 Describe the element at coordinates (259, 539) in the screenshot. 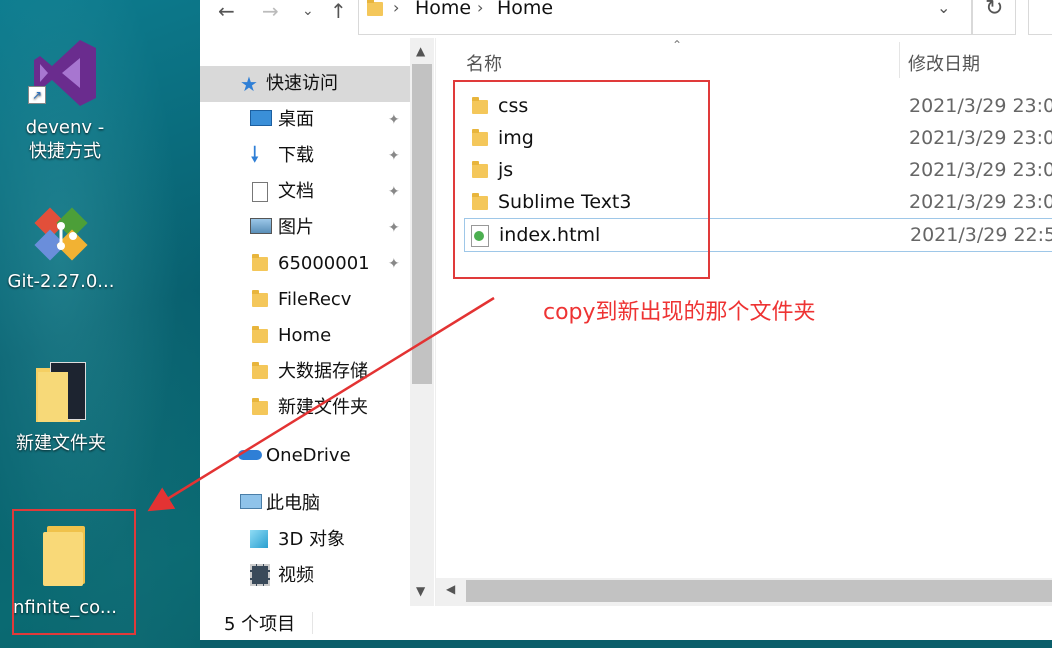

I see `3d-objects-icon` at that location.